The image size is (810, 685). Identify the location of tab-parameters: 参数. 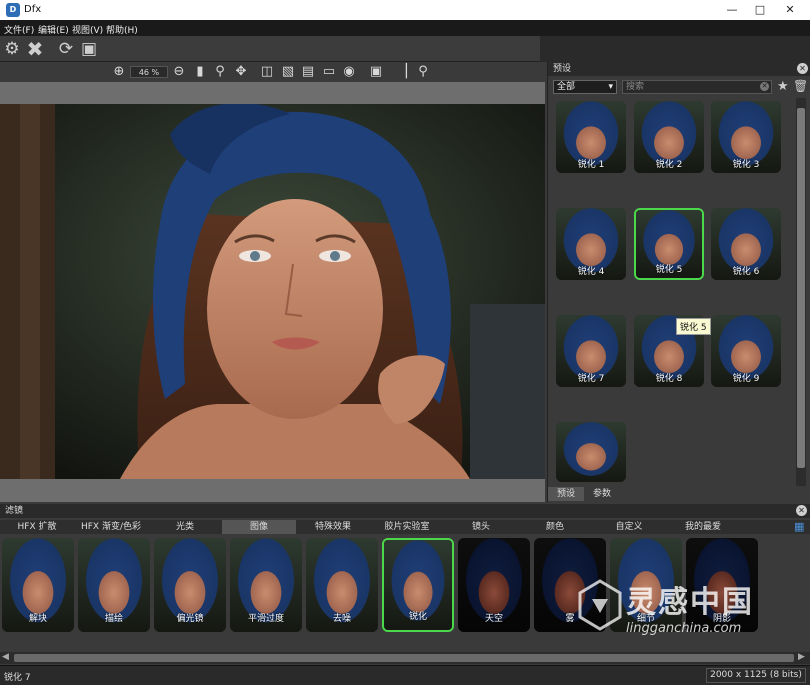
(602, 494).